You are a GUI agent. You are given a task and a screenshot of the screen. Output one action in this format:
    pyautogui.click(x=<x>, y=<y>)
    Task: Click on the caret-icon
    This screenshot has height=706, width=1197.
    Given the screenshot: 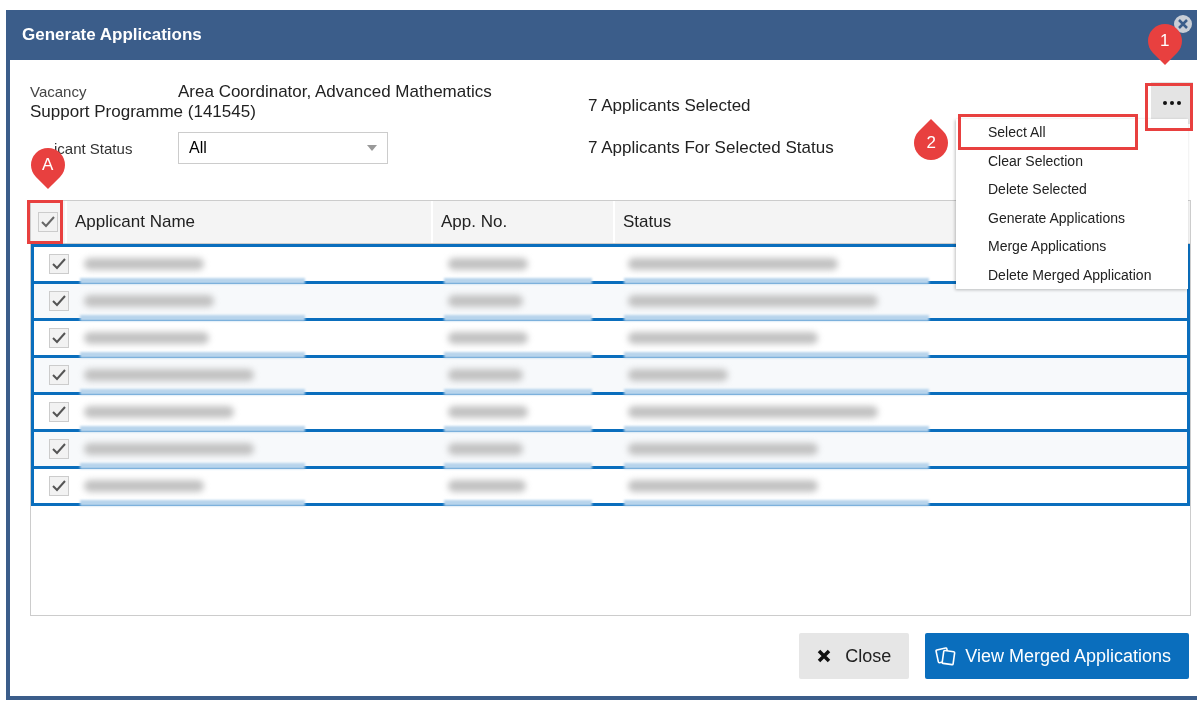 What is the action you would take?
    pyautogui.click(x=372, y=148)
    